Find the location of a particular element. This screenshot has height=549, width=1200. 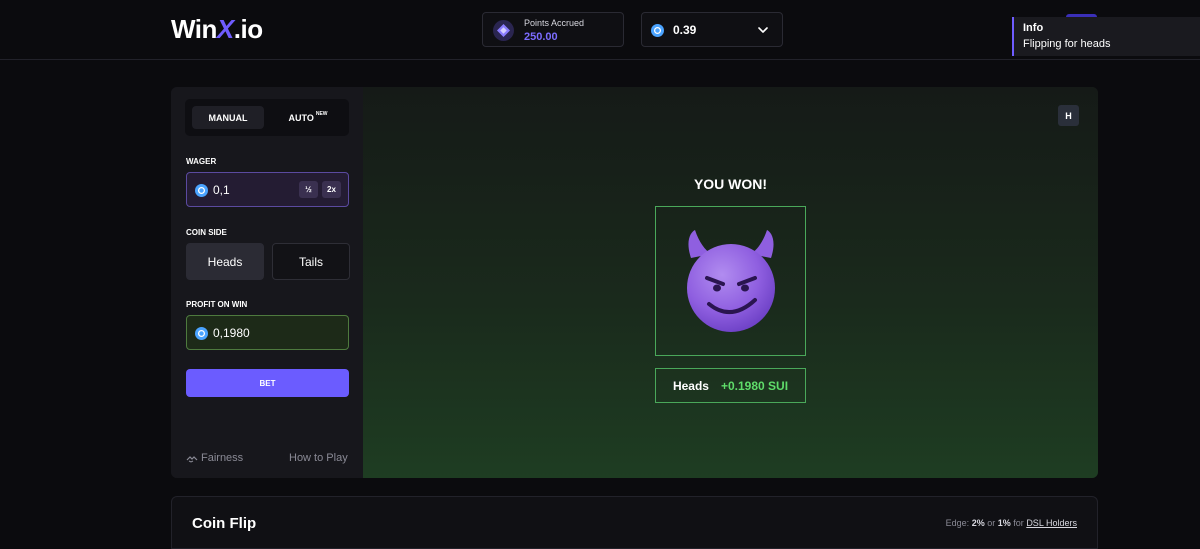

points-value: 250.00 is located at coordinates (541, 37).